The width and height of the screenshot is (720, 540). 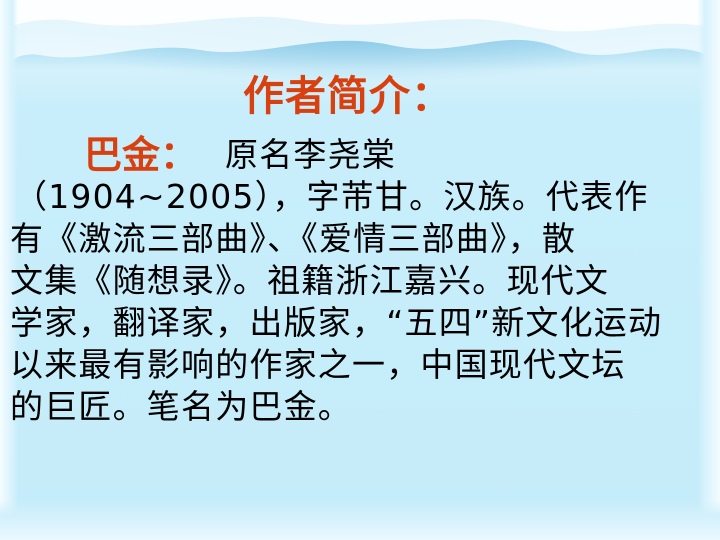 I want to click on body-line: 的巨匠。笔名为巴金。, so click(x=181, y=406).